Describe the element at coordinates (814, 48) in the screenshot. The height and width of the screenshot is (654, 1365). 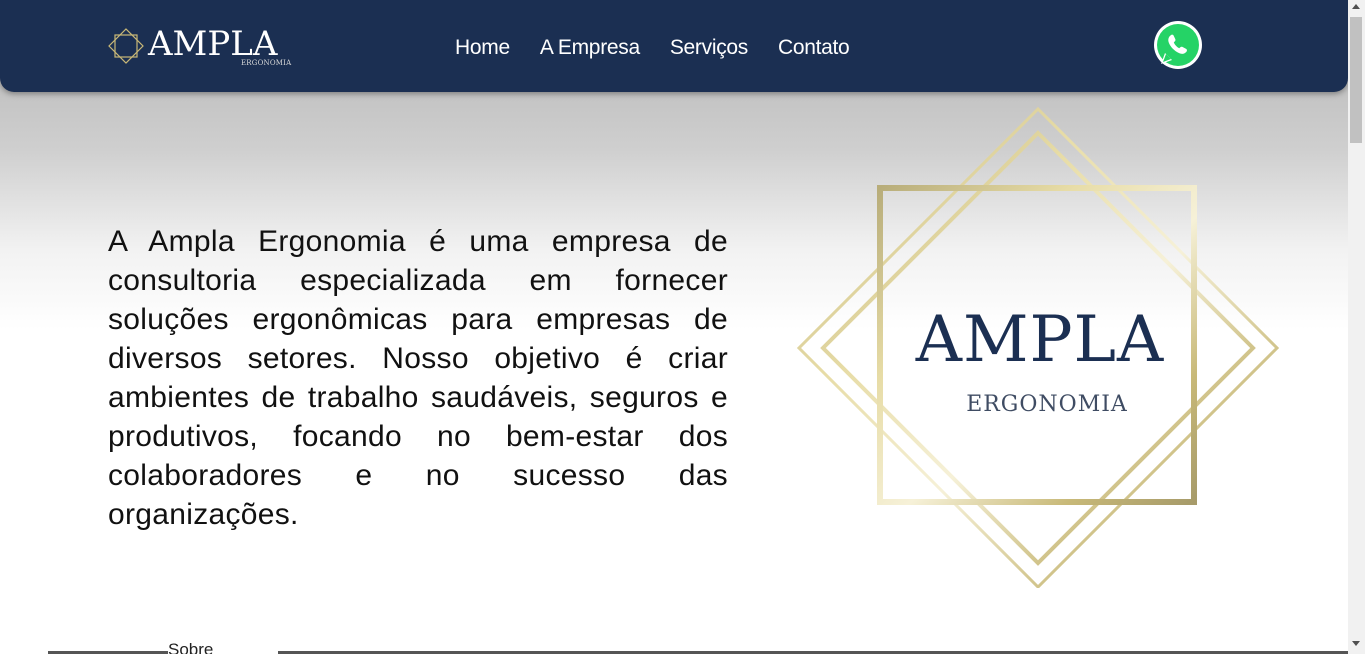
I see `nav-contato: Contato` at that location.